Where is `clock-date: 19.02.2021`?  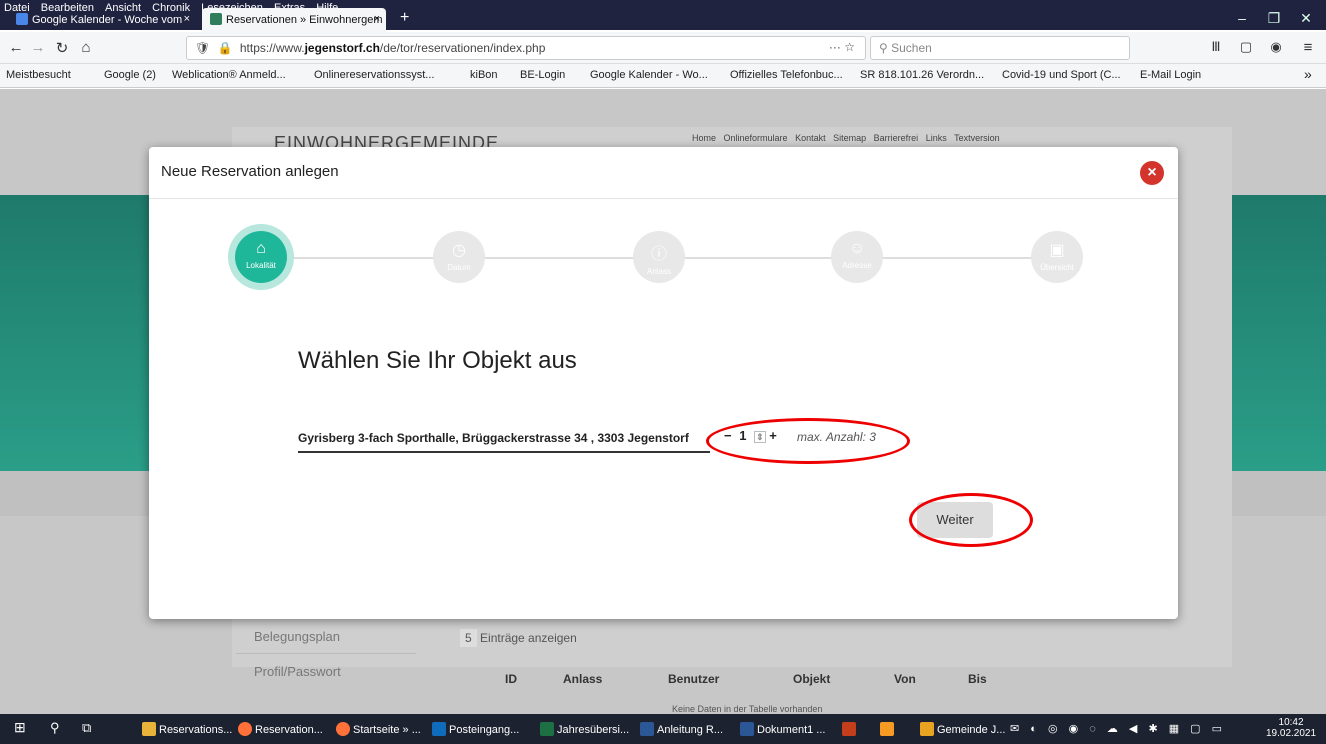
clock-date: 19.02.2021 is located at coordinates (1291, 733).